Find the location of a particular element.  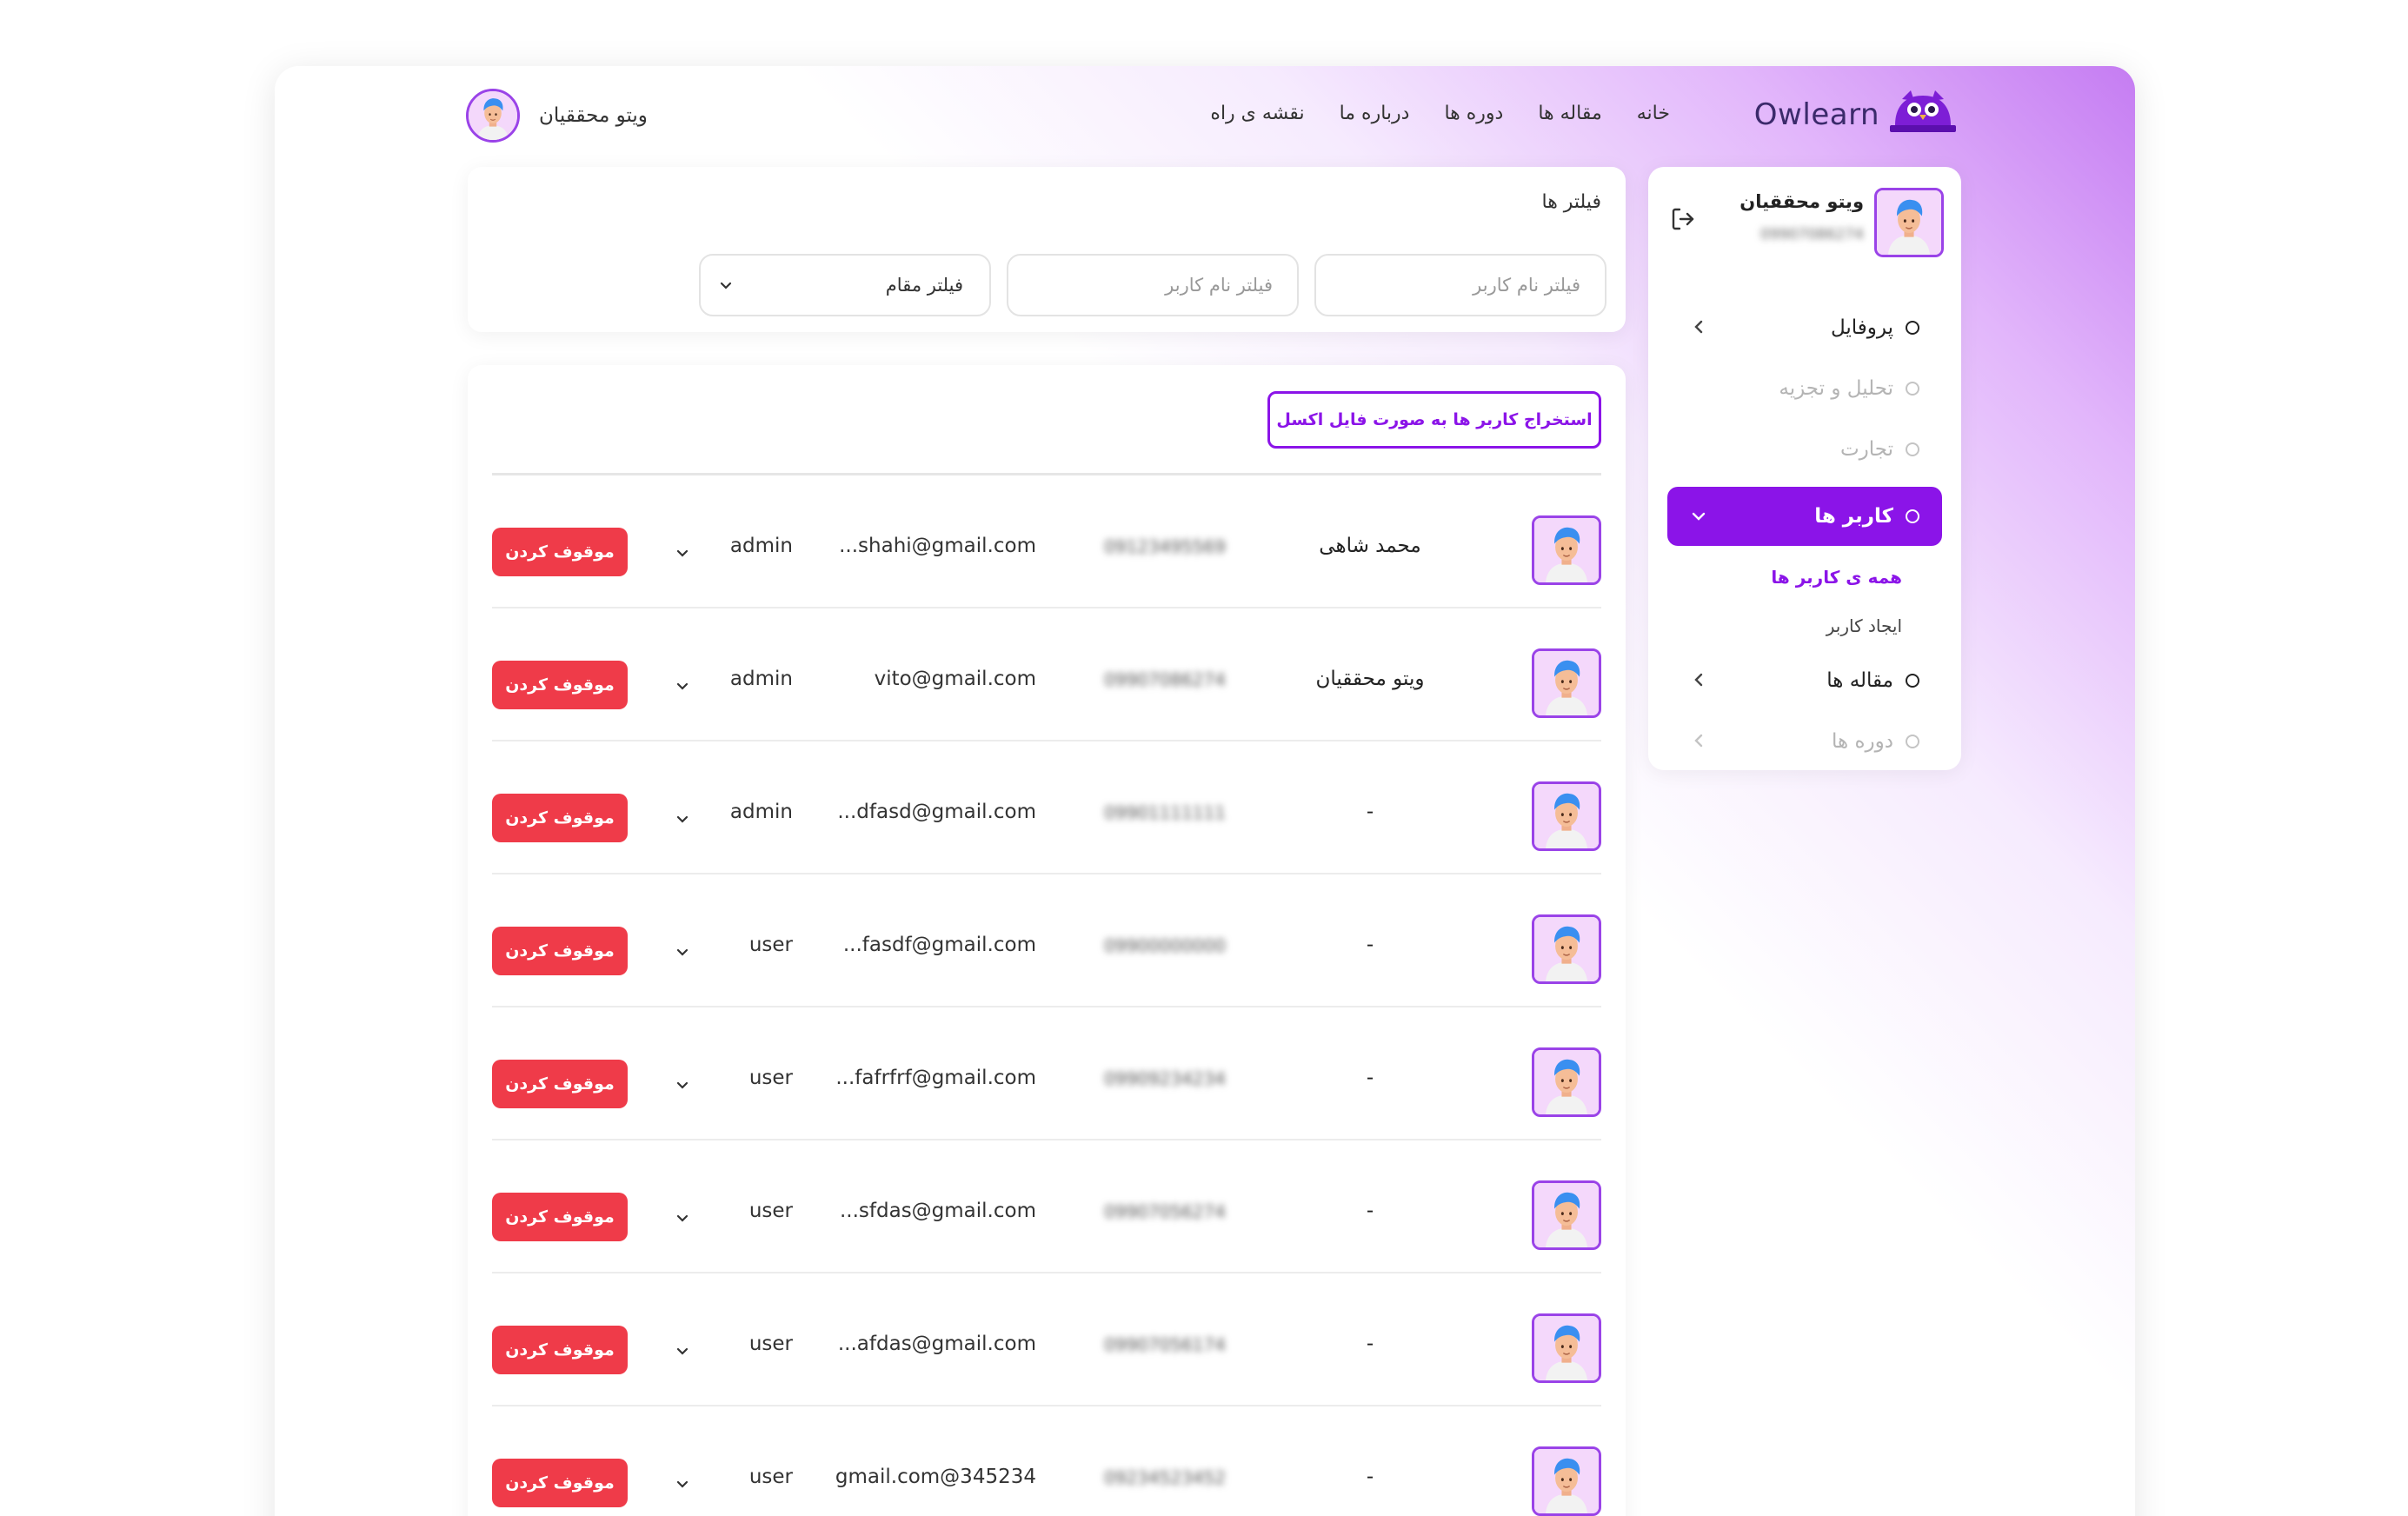

user-phone: 09907056174 is located at coordinates (1165, 1344).